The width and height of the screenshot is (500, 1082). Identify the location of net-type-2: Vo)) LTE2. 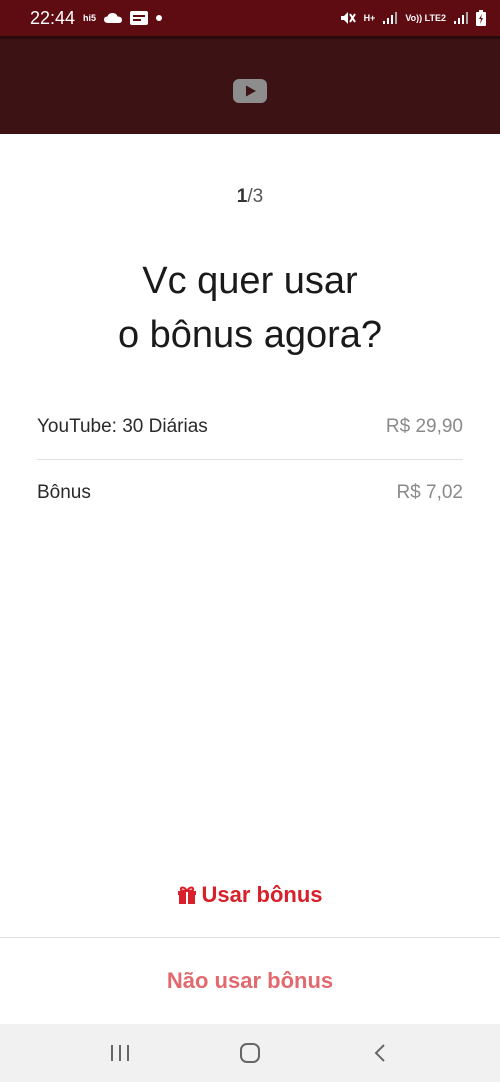
(425, 18).